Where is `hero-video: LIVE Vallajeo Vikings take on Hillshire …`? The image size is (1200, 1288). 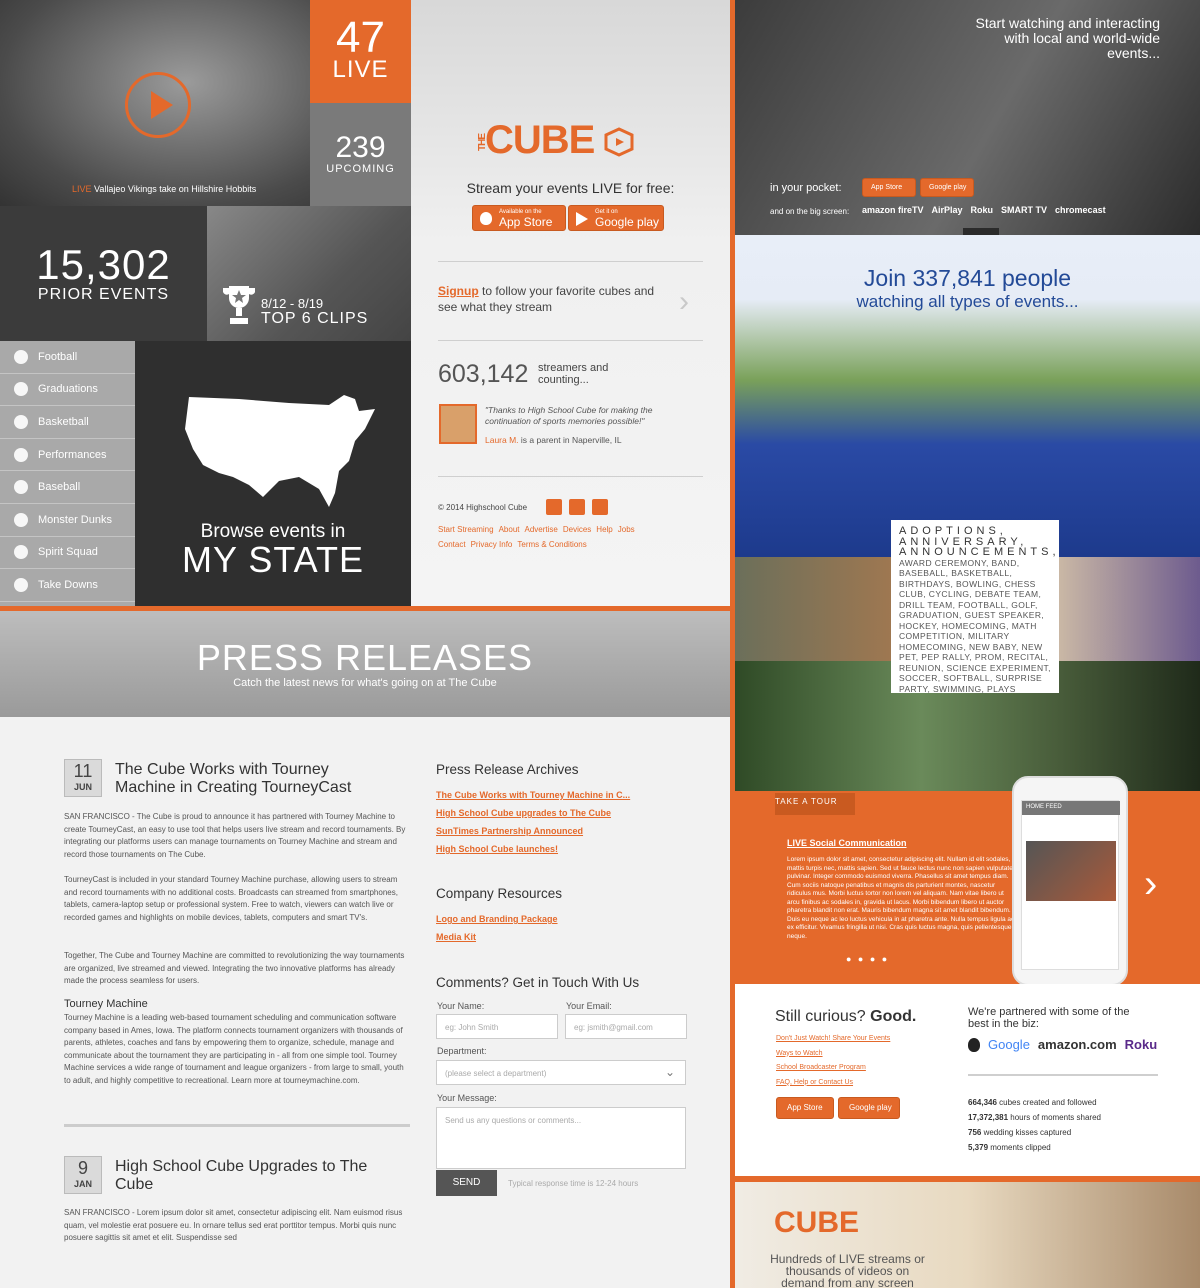
hero-video: LIVE Vallajeo Vikings take on Hillshire … is located at coordinates (155, 103).